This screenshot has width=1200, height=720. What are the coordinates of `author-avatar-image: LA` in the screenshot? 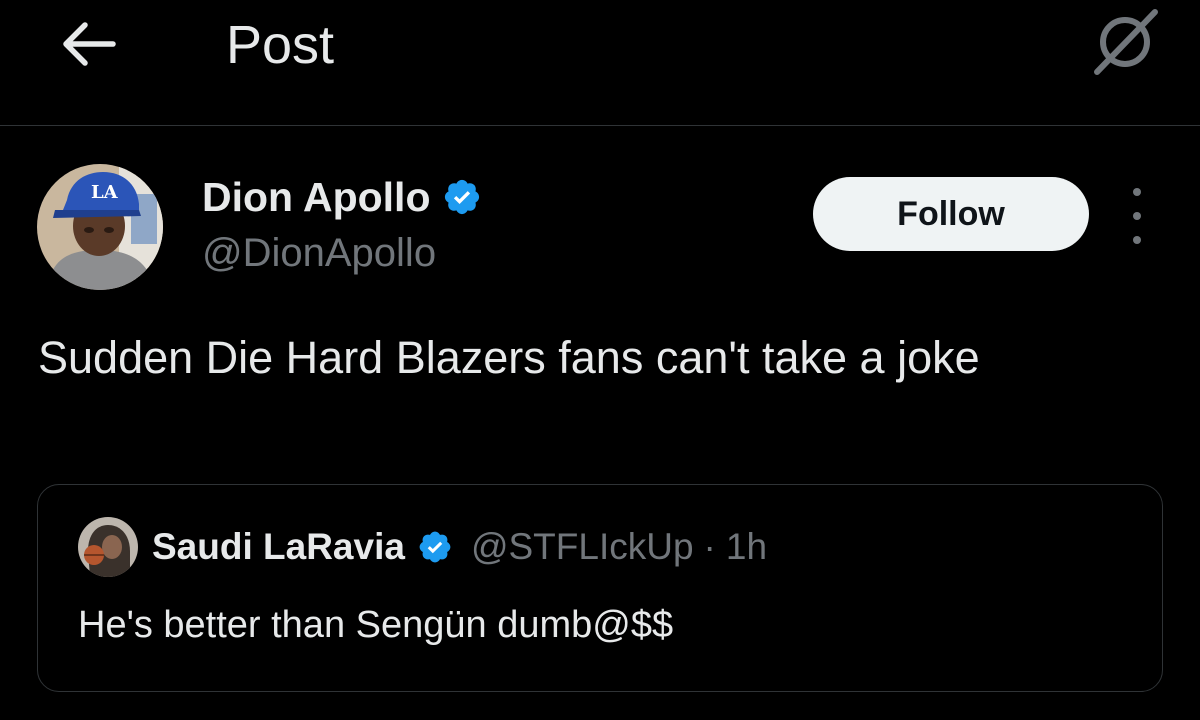 It's located at (100, 227).